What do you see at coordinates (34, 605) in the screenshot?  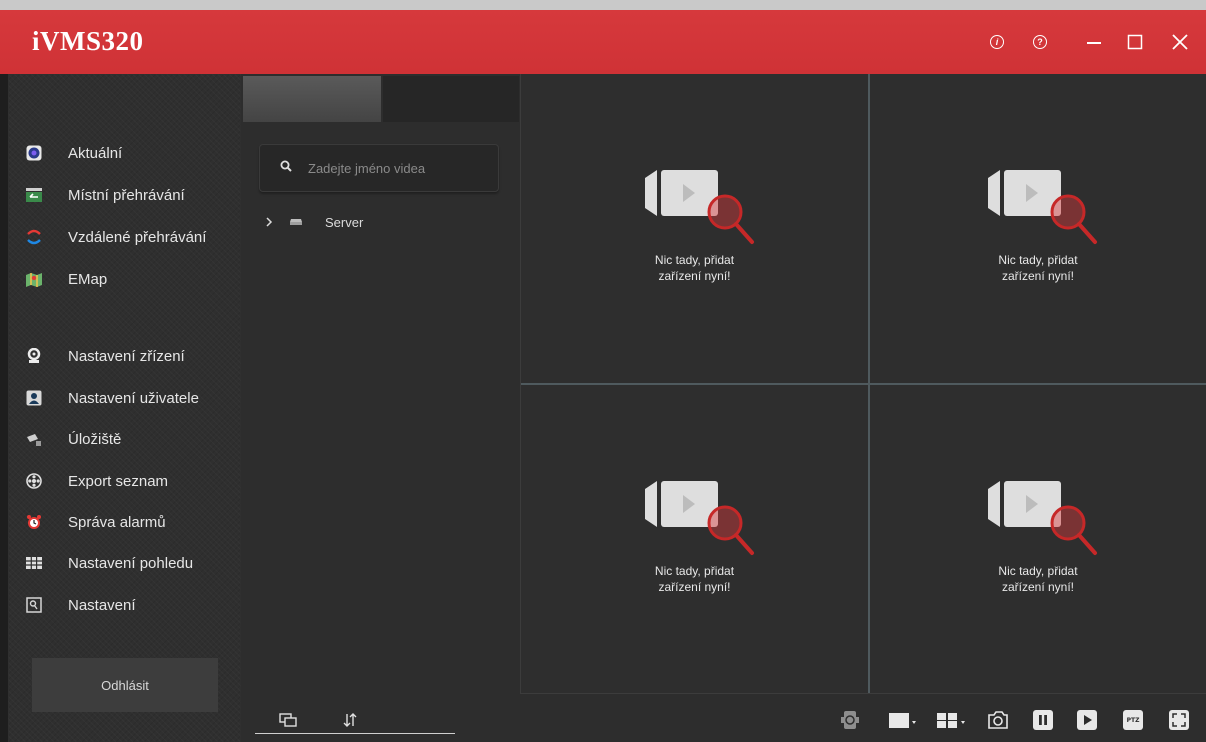 I see `settings-icon` at bounding box center [34, 605].